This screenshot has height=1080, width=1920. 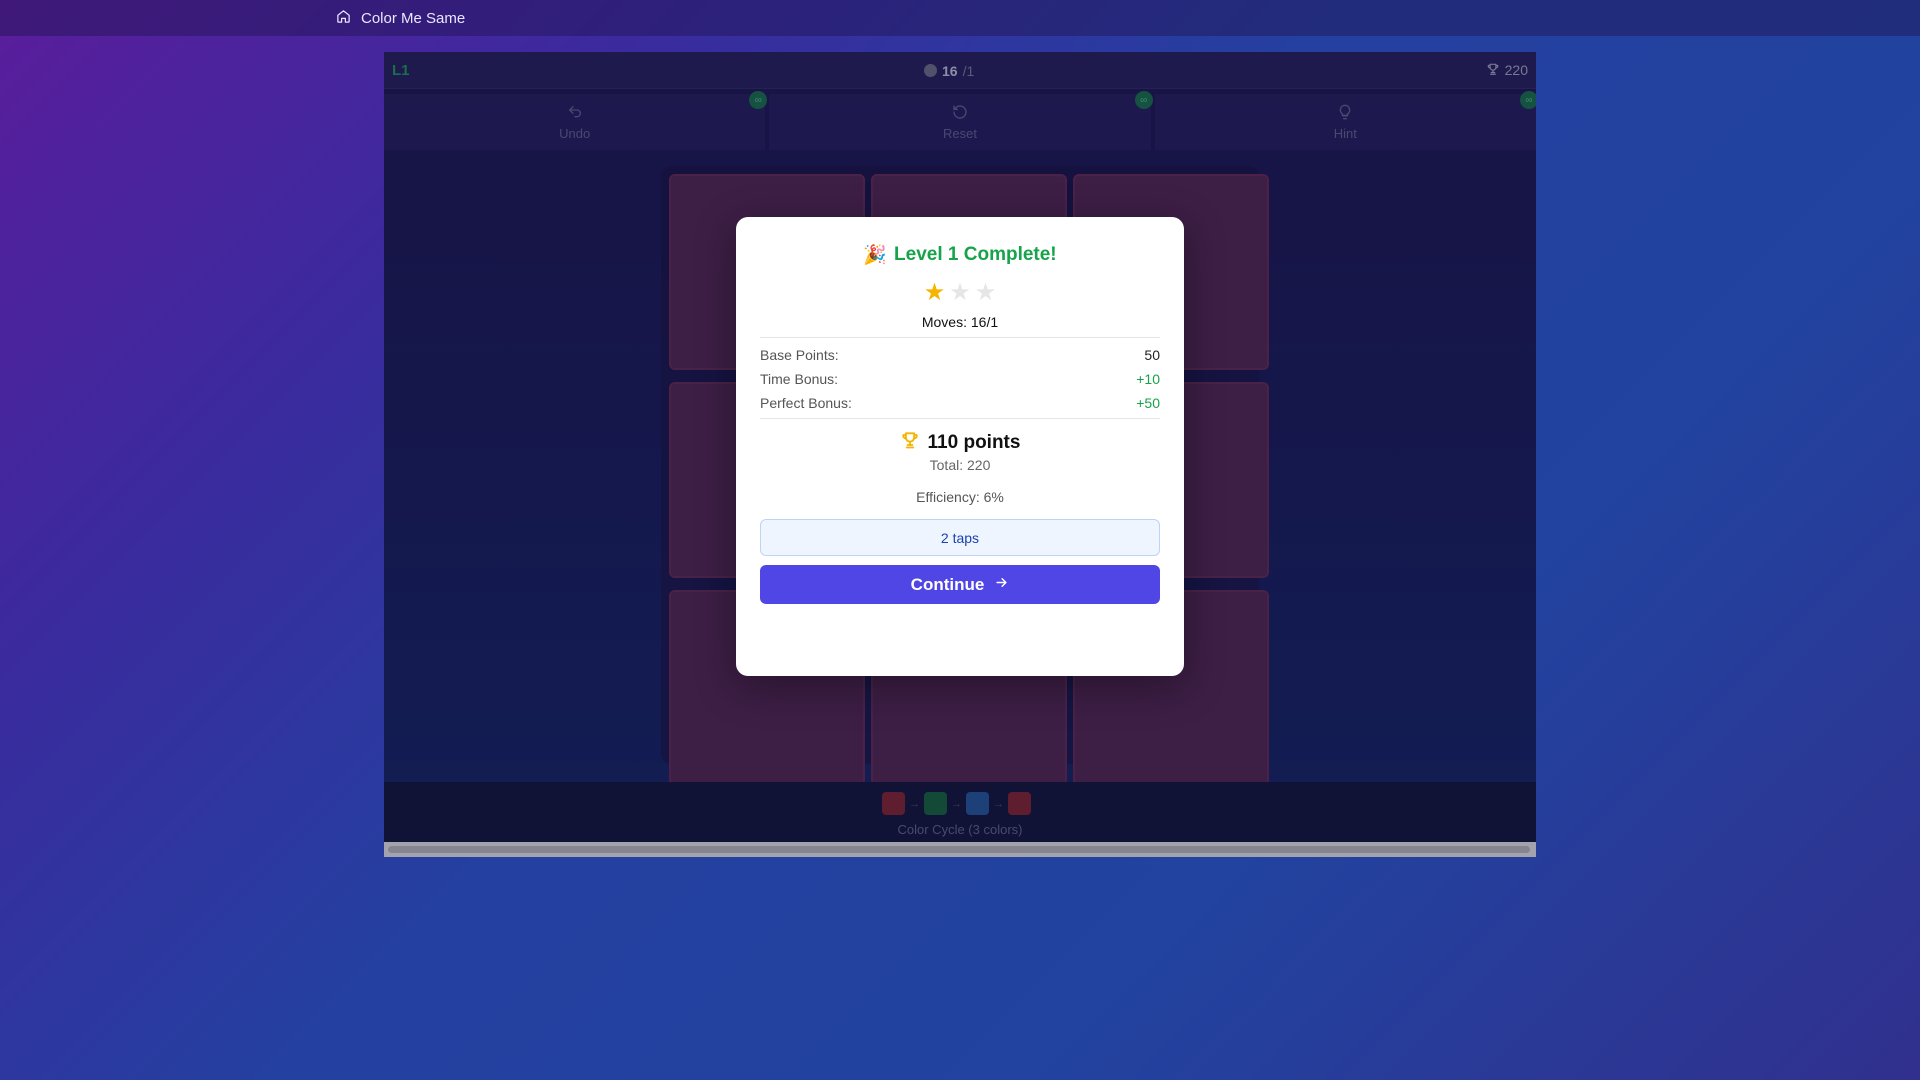 I want to click on app-title: Color Me Same, so click(x=413, y=18).